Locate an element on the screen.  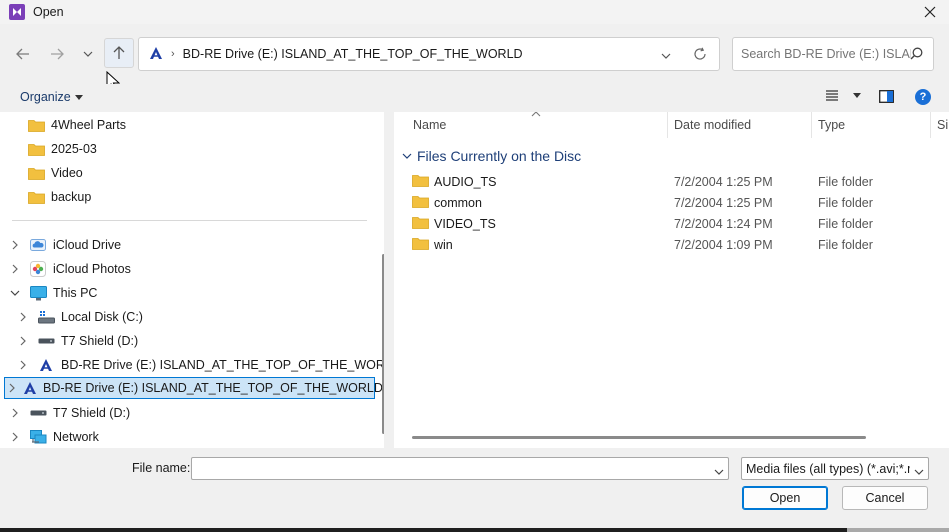
up-button is located at coordinates (119, 53).